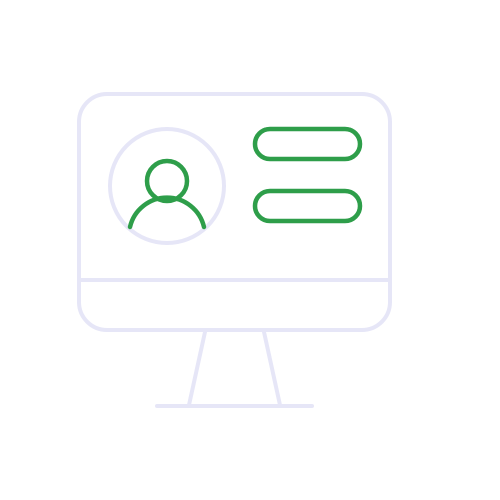 The width and height of the screenshot is (500, 500). Describe the element at coordinates (307, 144) in the screenshot. I see `info-bar-top` at that location.